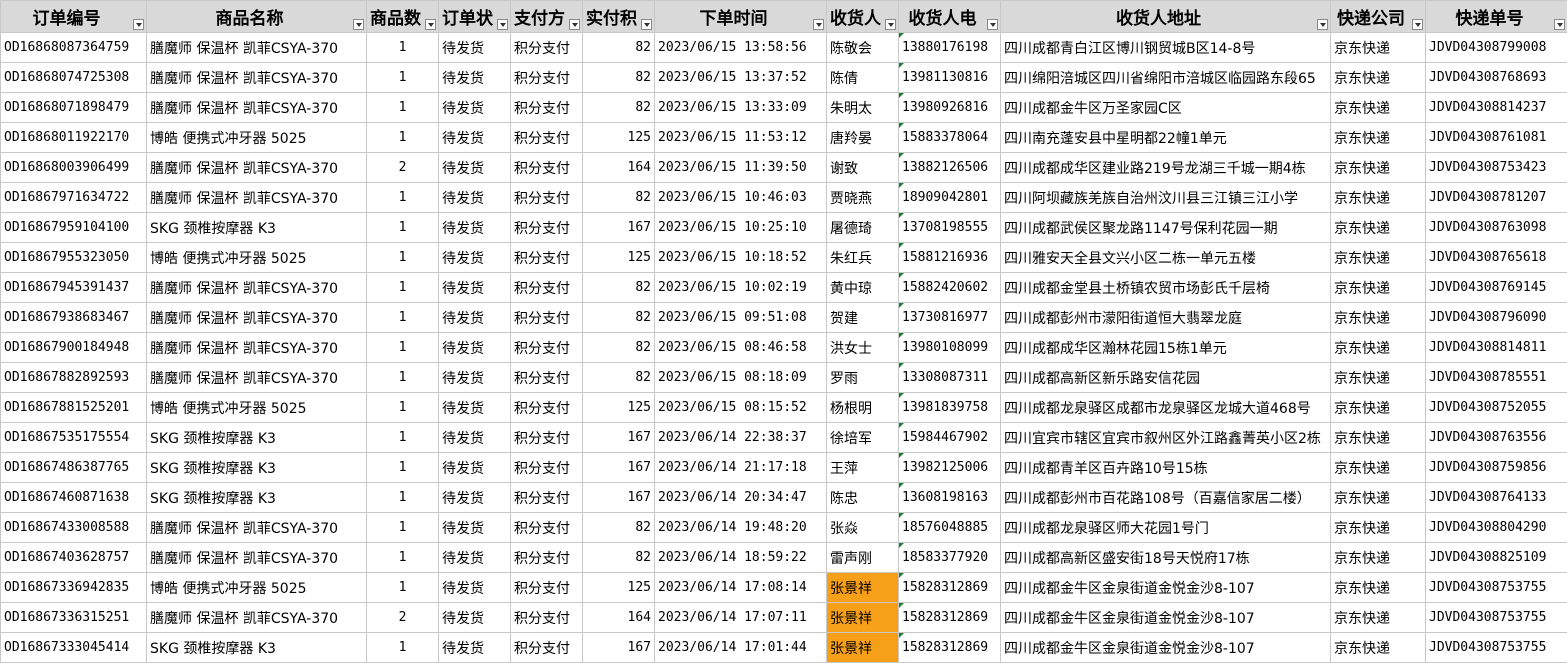 The height and width of the screenshot is (663, 1567). What do you see at coordinates (741, 78) in the screenshot?
I see `cell-order-time: 2023/06/15 13:37:52` at bounding box center [741, 78].